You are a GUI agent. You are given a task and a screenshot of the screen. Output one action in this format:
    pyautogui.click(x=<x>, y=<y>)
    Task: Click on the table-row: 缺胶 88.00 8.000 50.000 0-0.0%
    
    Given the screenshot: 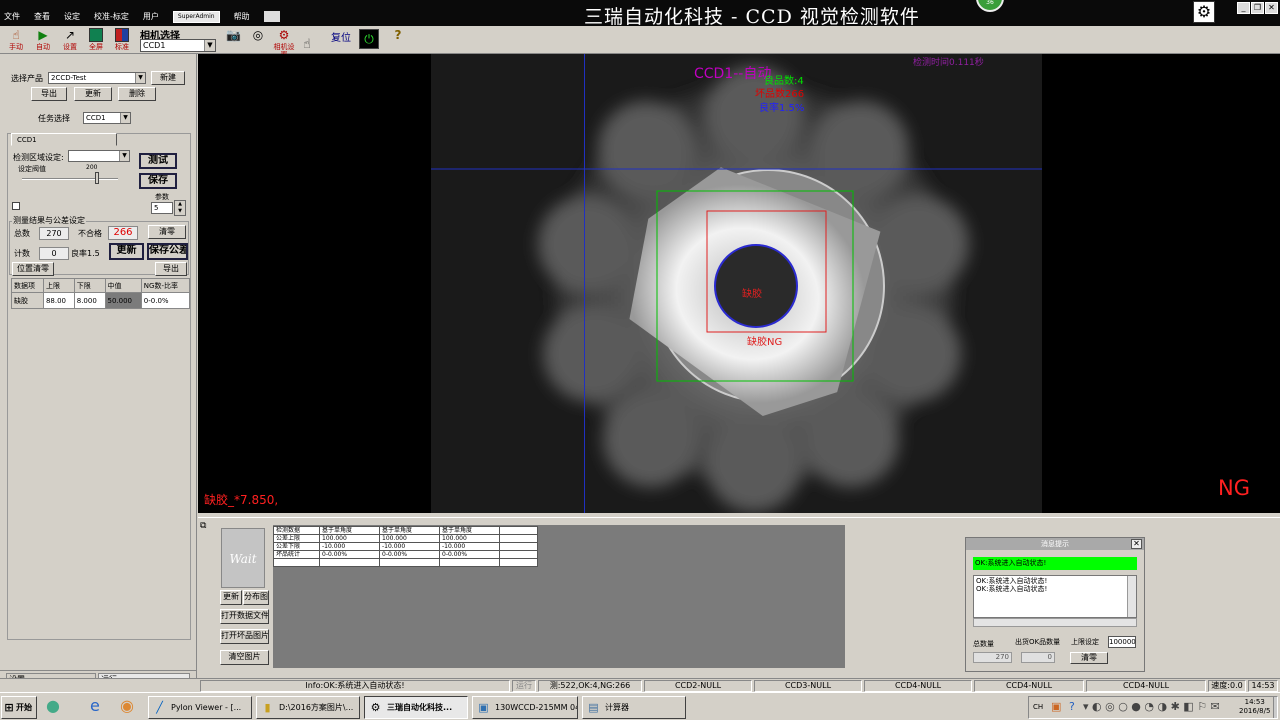 What is the action you would take?
    pyautogui.click(x=101, y=300)
    